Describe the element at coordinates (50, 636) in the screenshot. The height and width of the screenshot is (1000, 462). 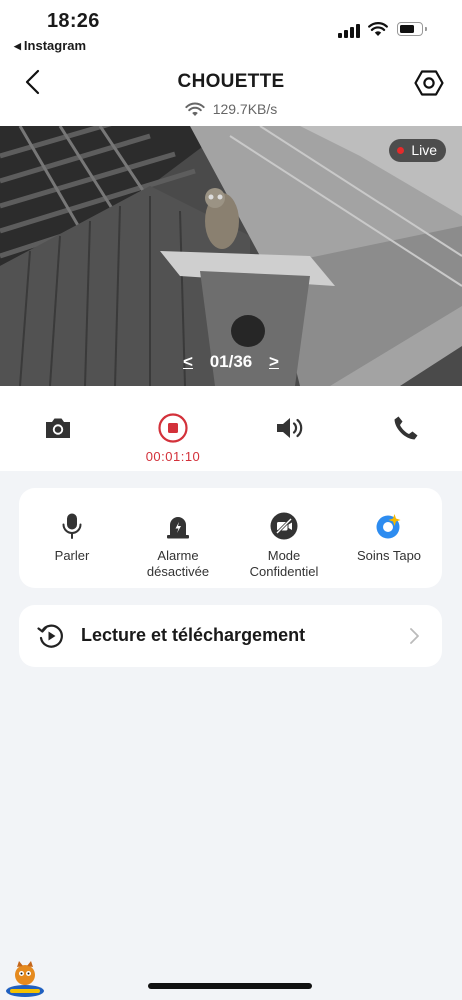
I see `history-playback-icon` at that location.